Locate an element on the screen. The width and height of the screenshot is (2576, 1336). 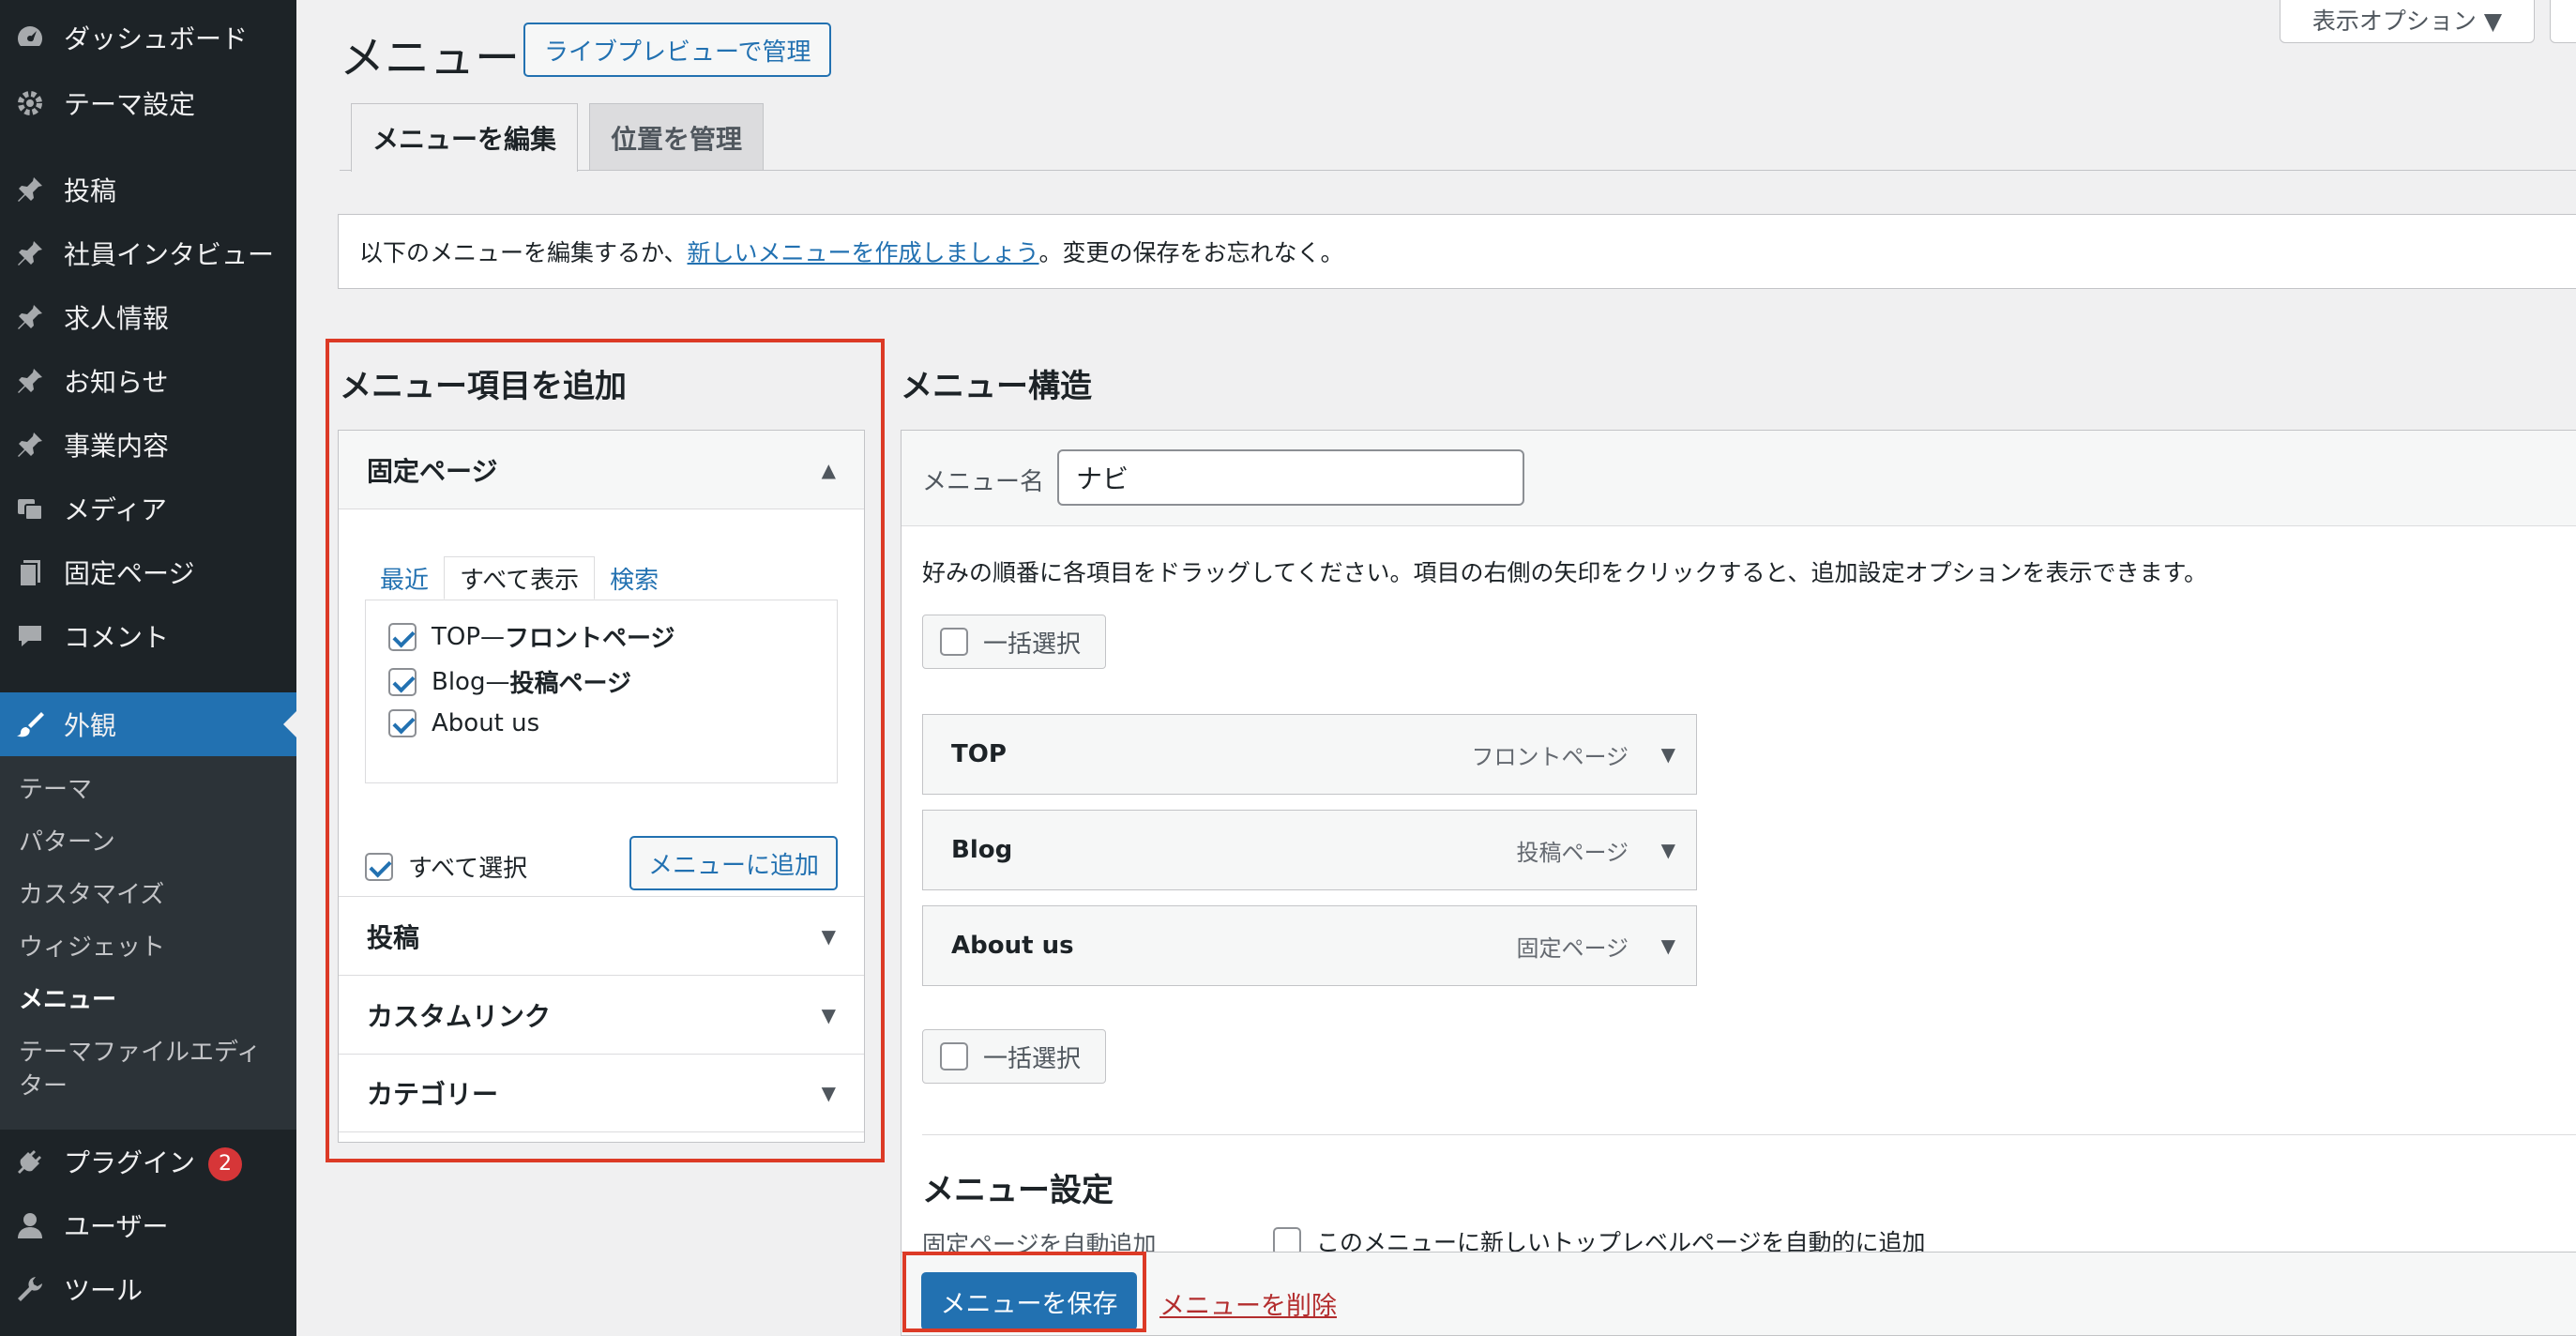
sidebar-item-media: メディア is located at coordinates (148, 508).